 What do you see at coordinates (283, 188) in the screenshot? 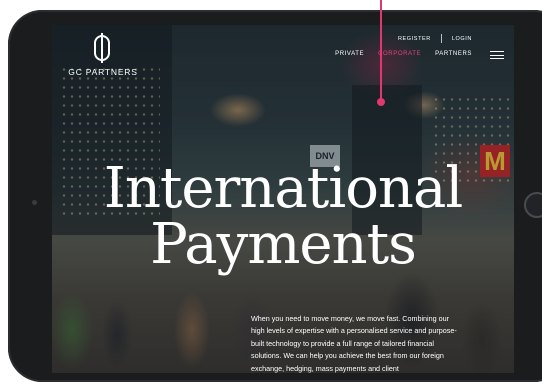
I see `hero-title-line-1: International` at bounding box center [283, 188].